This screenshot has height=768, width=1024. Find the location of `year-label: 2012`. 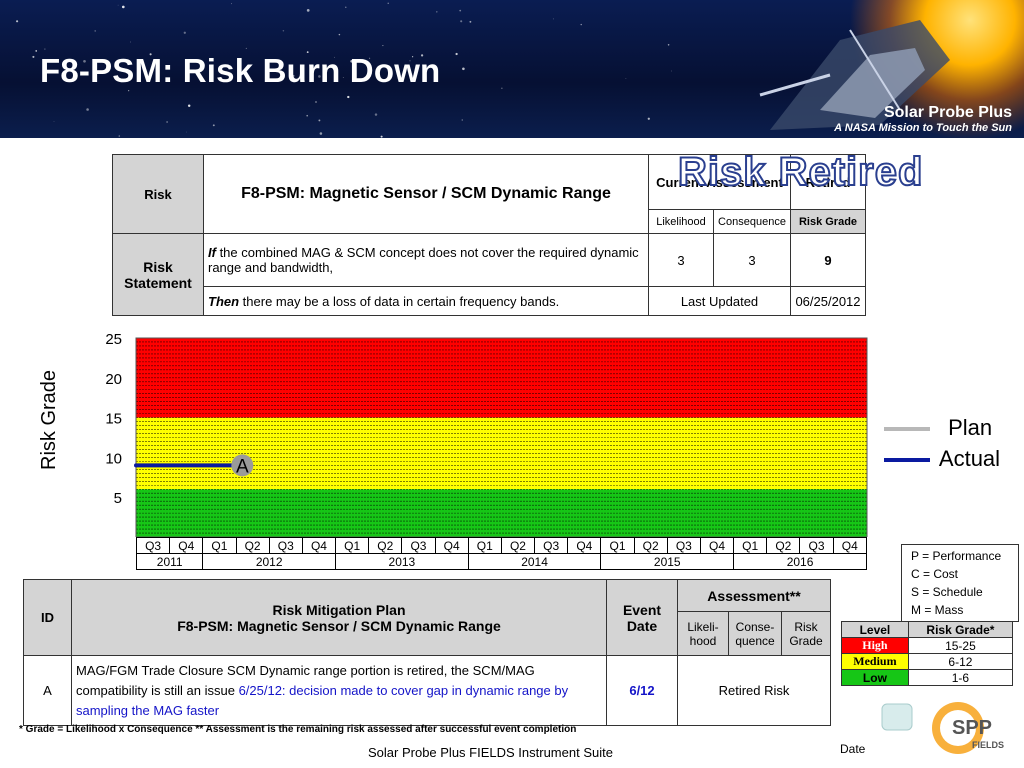

year-label: 2012 is located at coordinates (269, 561).